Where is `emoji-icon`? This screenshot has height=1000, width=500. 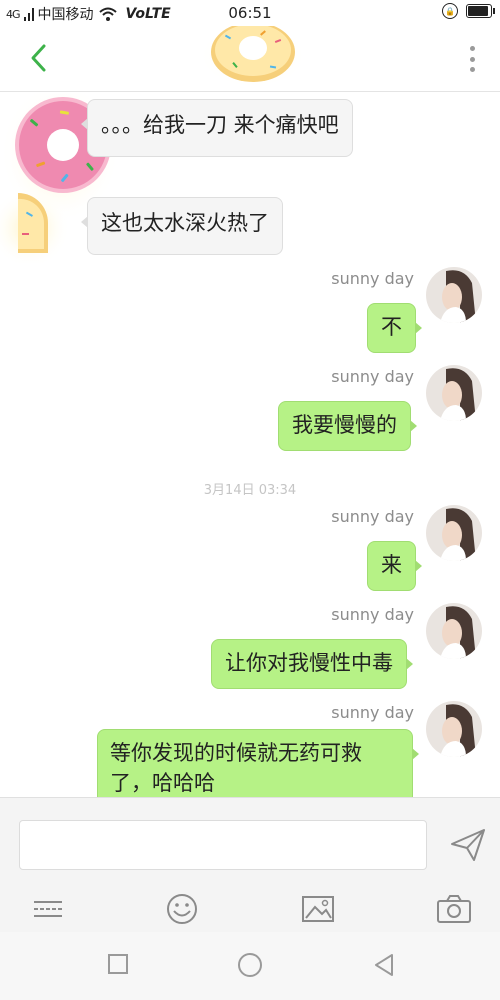
emoji-icon is located at coordinates (182, 909).